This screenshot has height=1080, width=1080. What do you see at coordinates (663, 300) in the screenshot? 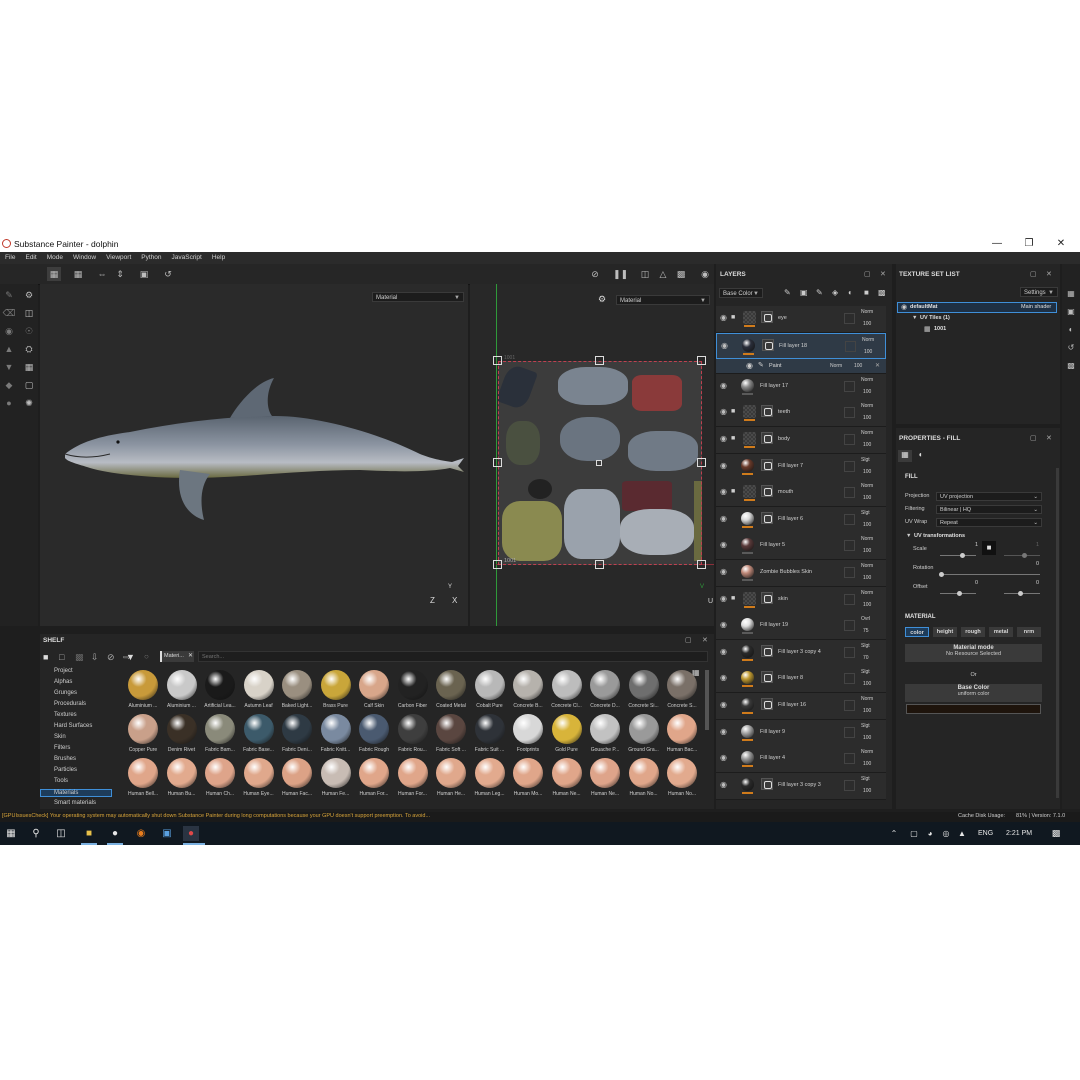
I see `viewport2d-channel-select: Material ▼` at bounding box center [663, 300].